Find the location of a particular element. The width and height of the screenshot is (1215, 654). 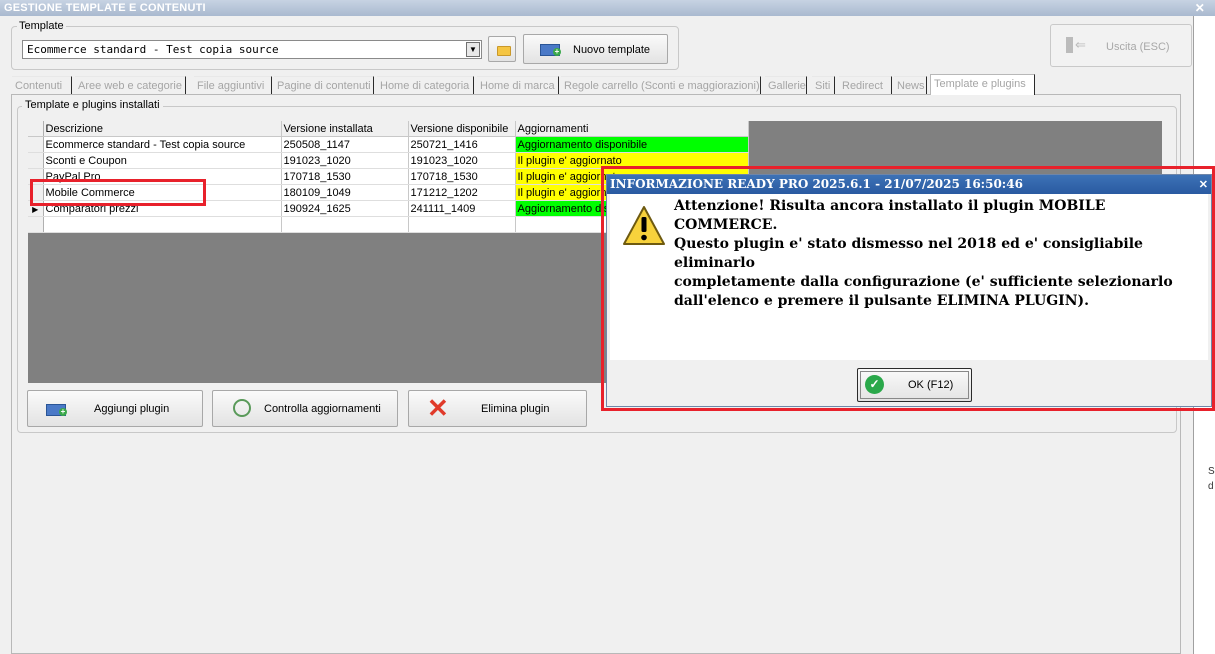

tab-gallerie: Gallerie is located at coordinates (786, 85).